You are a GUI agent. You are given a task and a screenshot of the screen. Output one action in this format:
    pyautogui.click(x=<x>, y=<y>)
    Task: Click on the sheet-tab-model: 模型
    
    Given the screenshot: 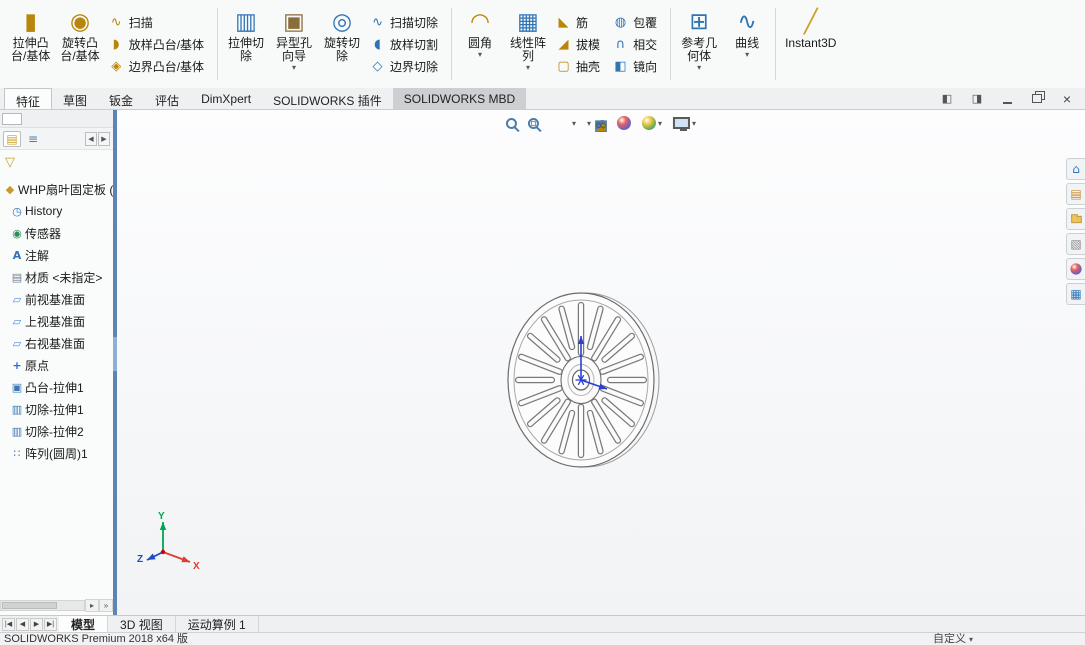 What is the action you would take?
    pyautogui.click(x=84, y=624)
    